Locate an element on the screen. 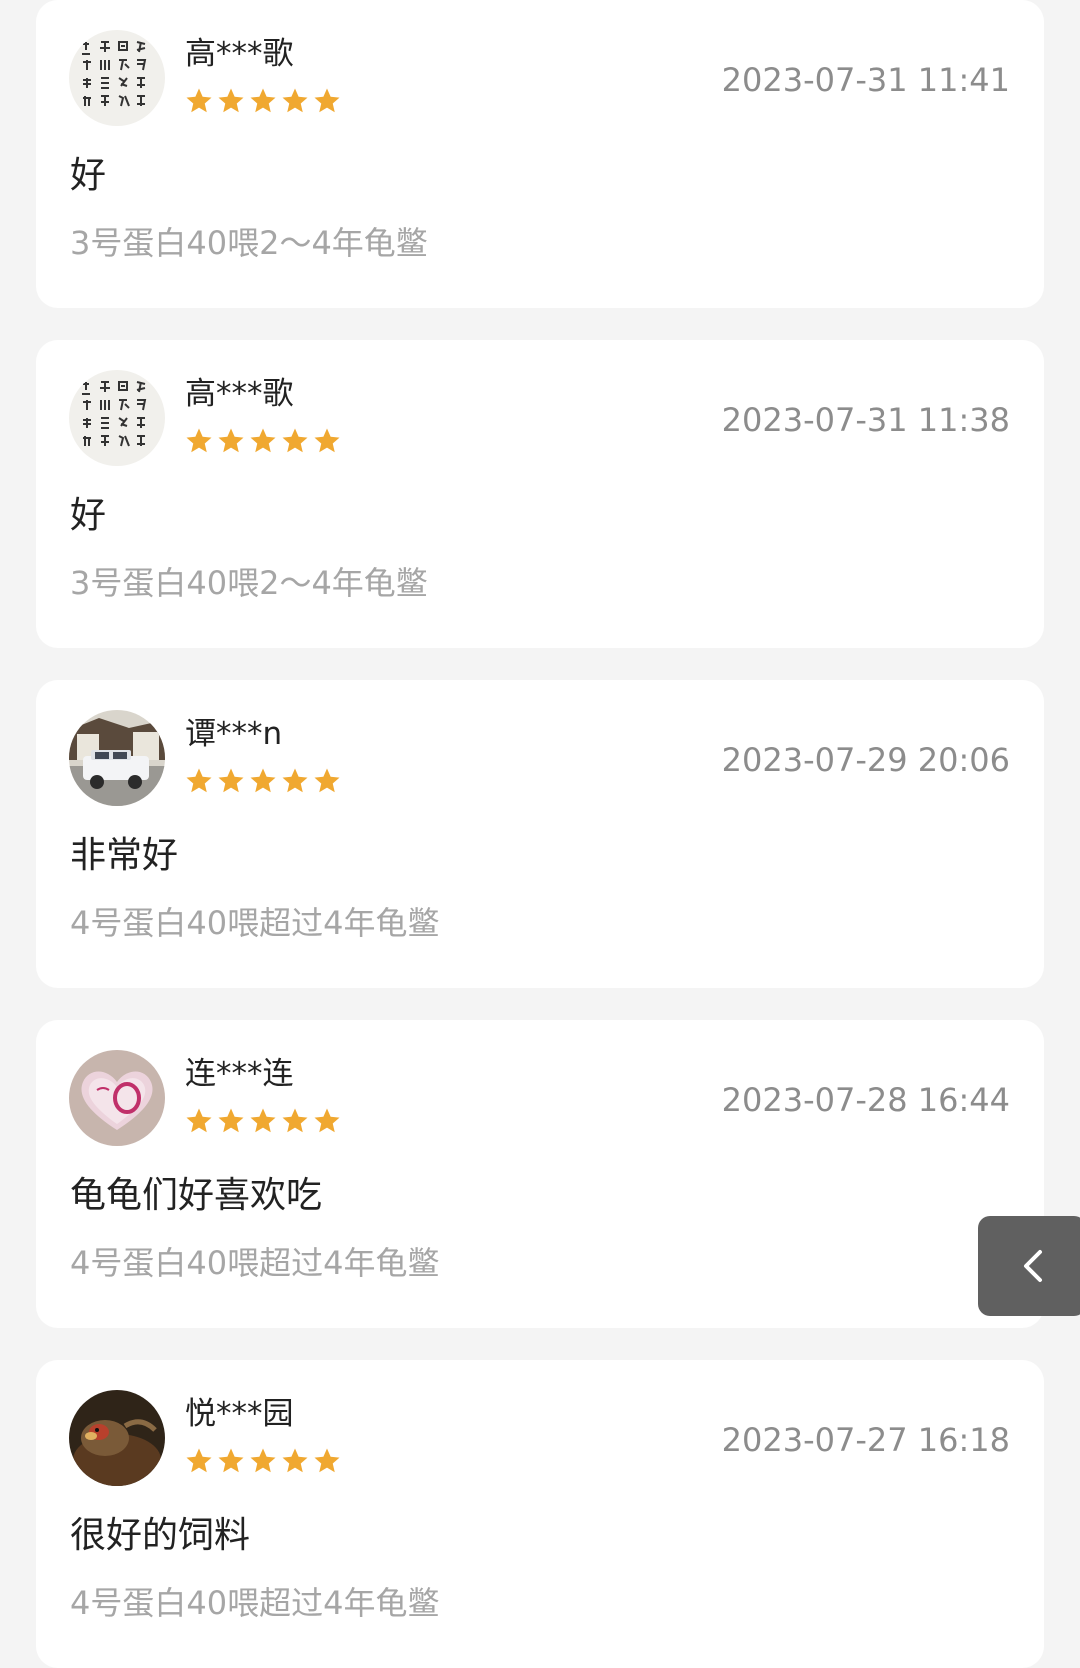  review-comment: 很好的饲料 is located at coordinates (160, 1535).